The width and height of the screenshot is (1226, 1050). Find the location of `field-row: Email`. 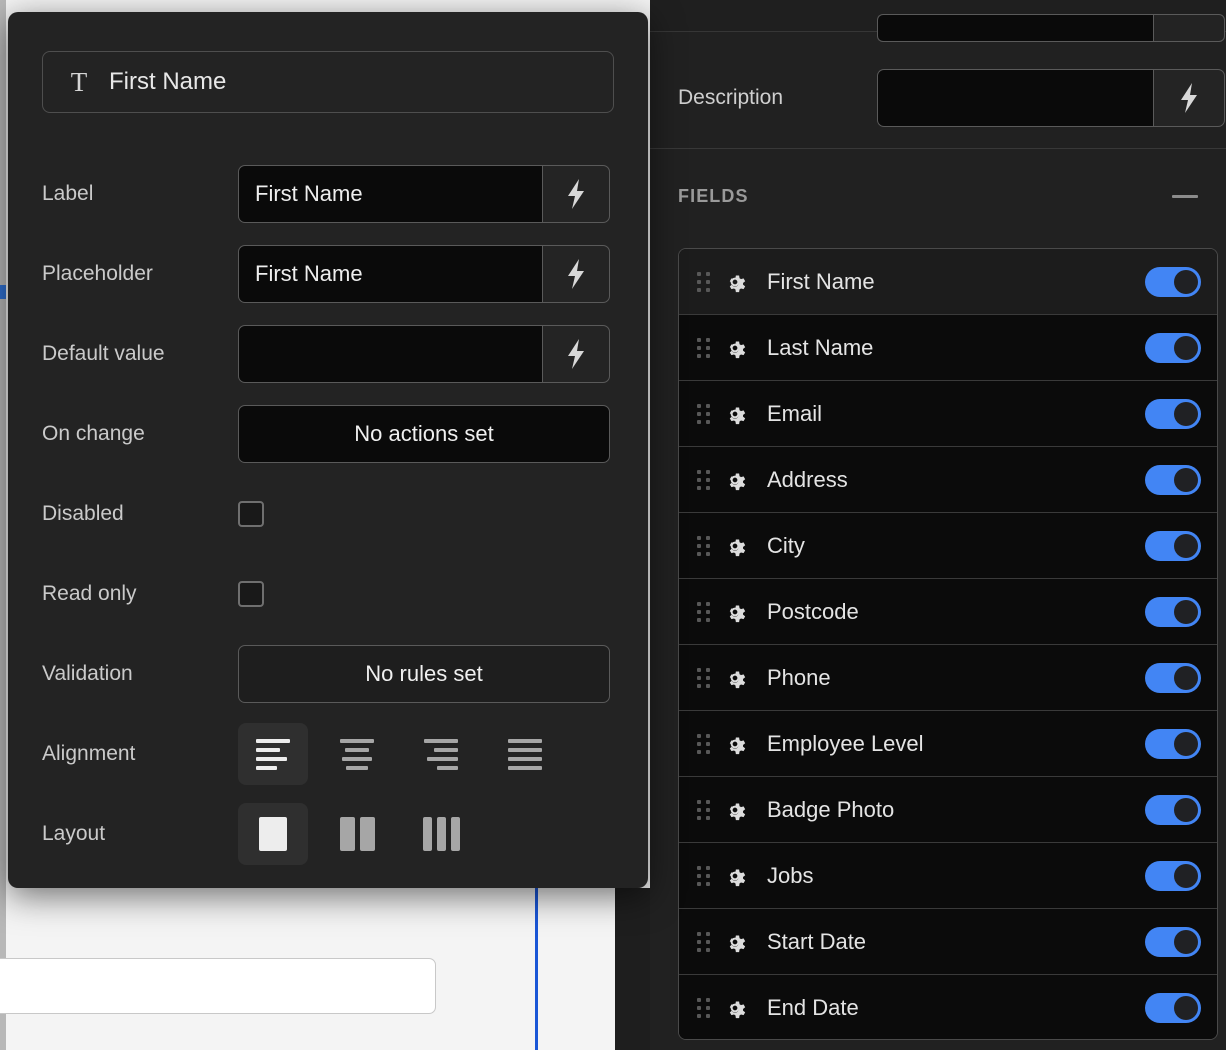

field-row: Email is located at coordinates (948, 414).